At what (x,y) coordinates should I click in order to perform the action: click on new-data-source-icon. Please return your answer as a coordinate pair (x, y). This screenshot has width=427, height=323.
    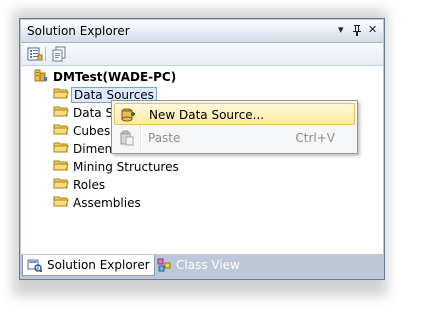
    Looking at the image, I should click on (128, 115).